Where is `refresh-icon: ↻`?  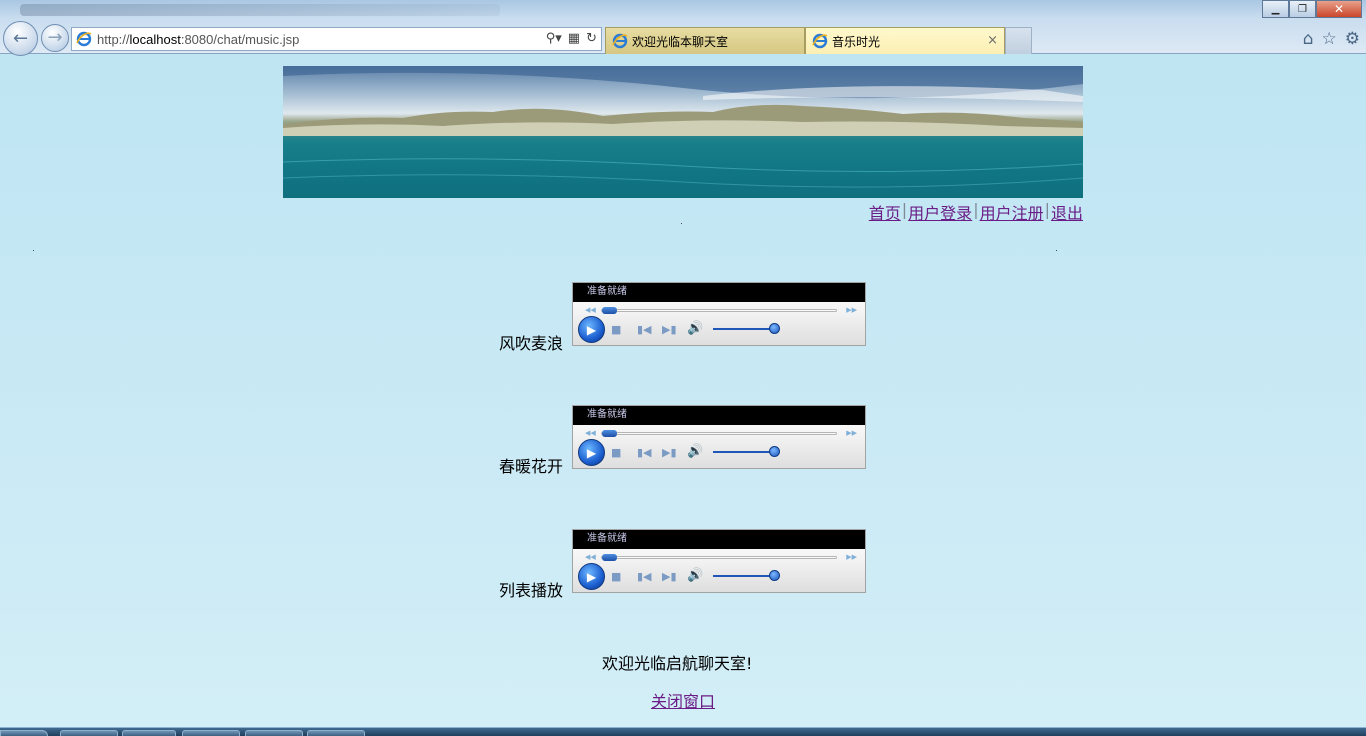
refresh-icon: ↻ is located at coordinates (591, 38).